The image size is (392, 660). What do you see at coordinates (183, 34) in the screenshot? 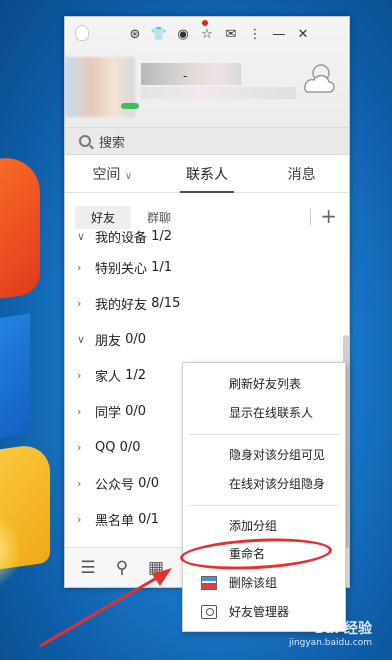
I see `app-icon: ◉` at bounding box center [183, 34].